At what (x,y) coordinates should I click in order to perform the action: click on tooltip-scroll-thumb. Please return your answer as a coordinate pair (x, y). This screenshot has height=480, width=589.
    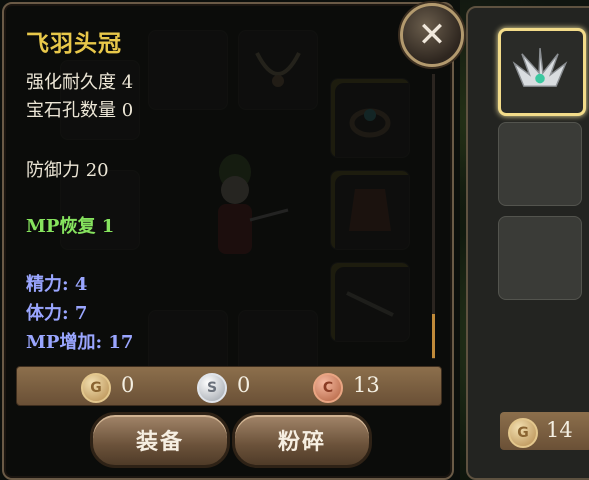
    Looking at the image, I should click on (433, 336).